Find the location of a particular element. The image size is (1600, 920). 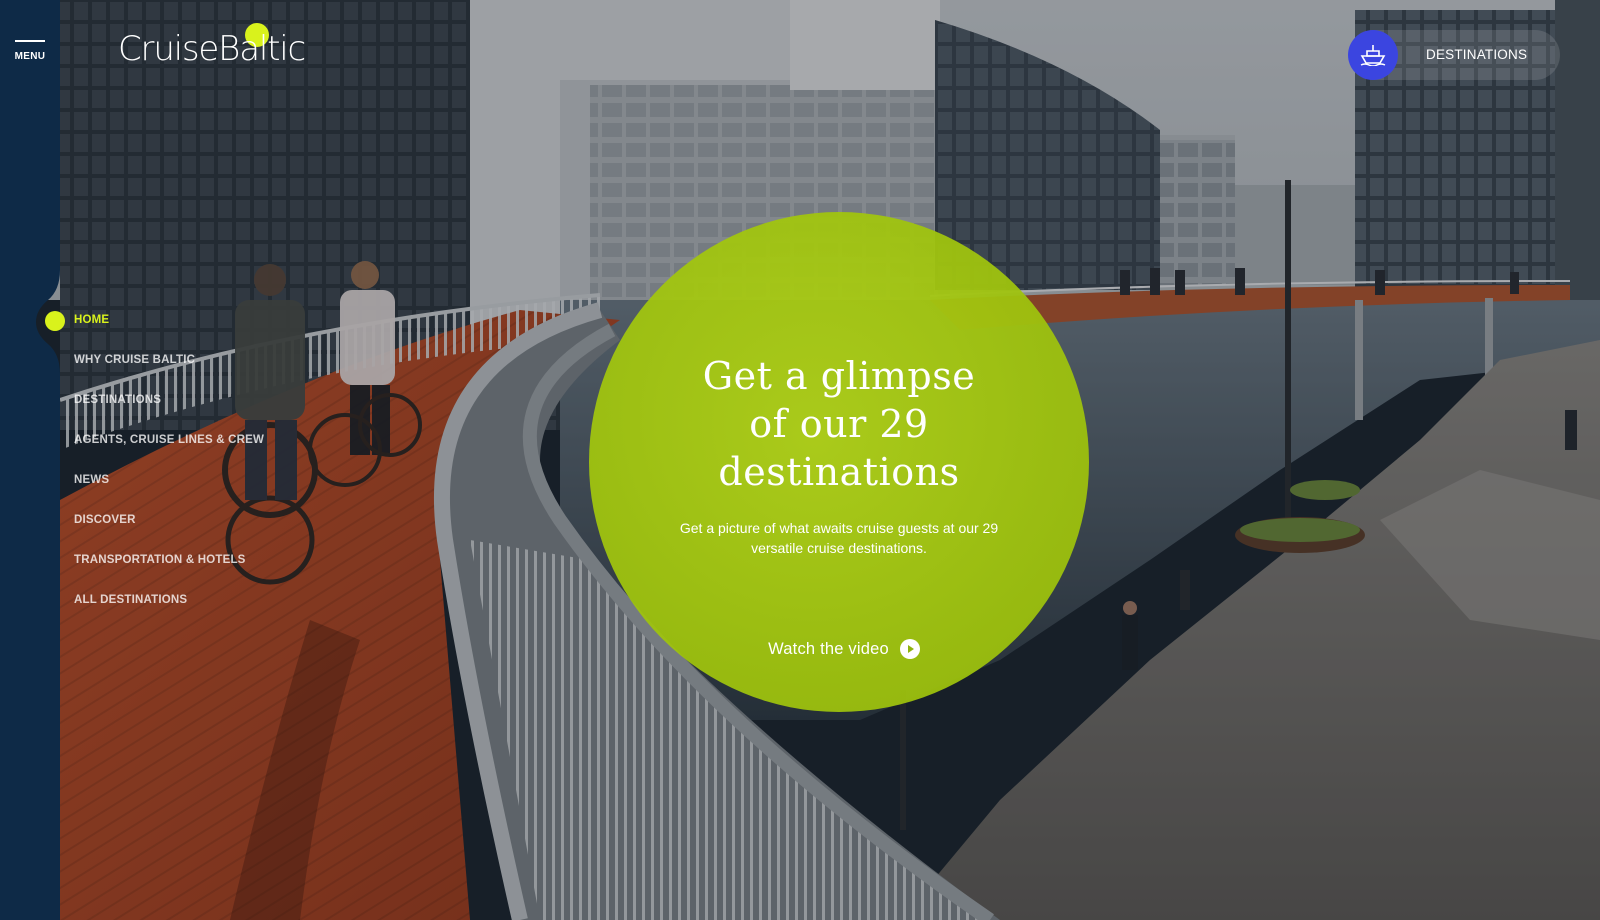

menu-button: MENU is located at coordinates (30, 54).